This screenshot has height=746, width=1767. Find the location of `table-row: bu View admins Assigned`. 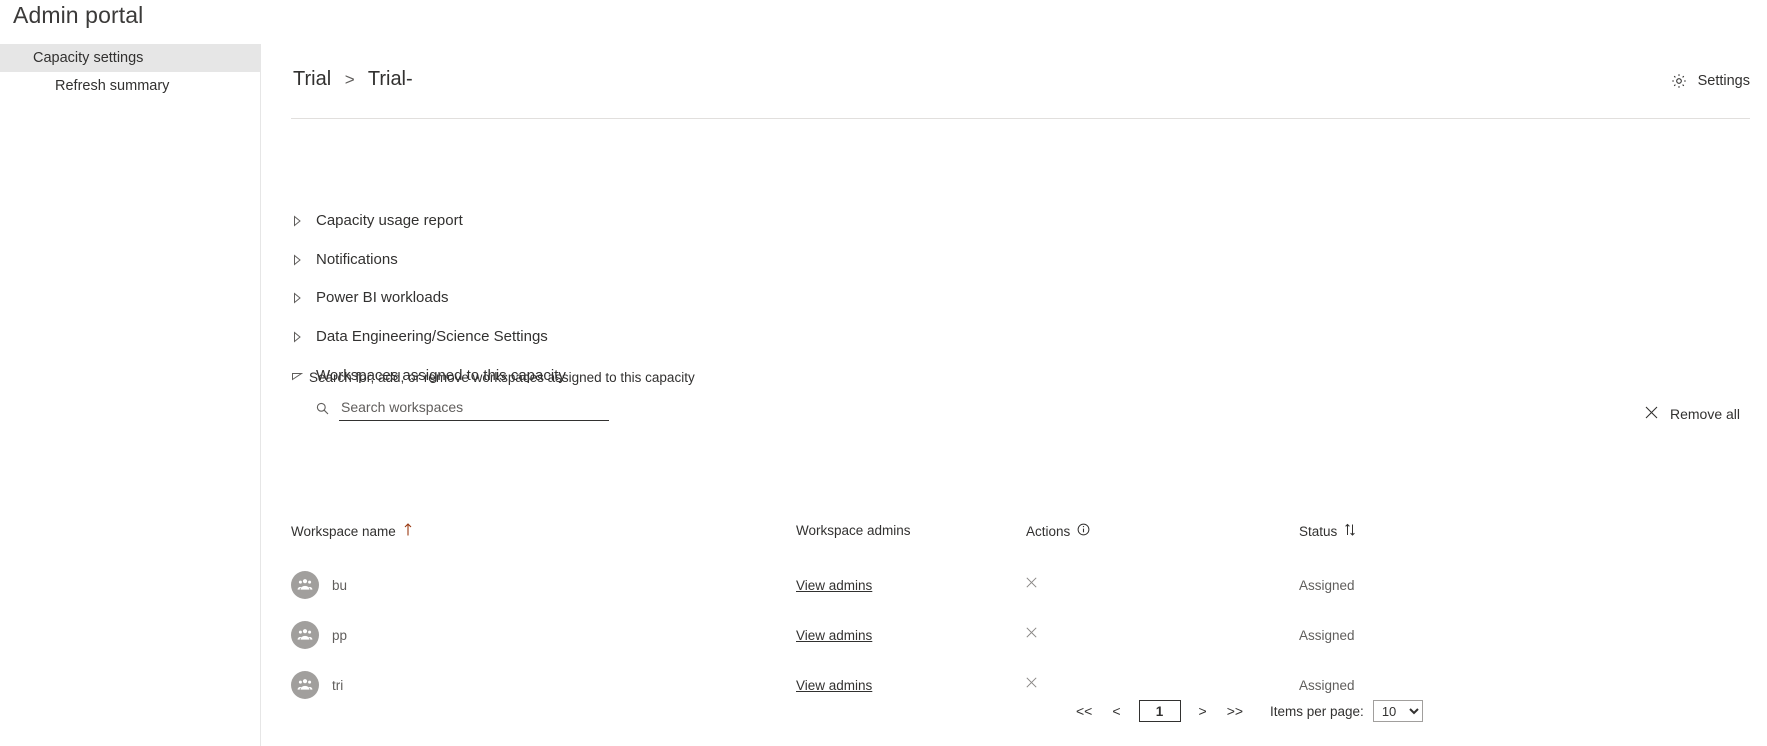

table-row: bu View admins Assigned is located at coordinates (1014, 586).